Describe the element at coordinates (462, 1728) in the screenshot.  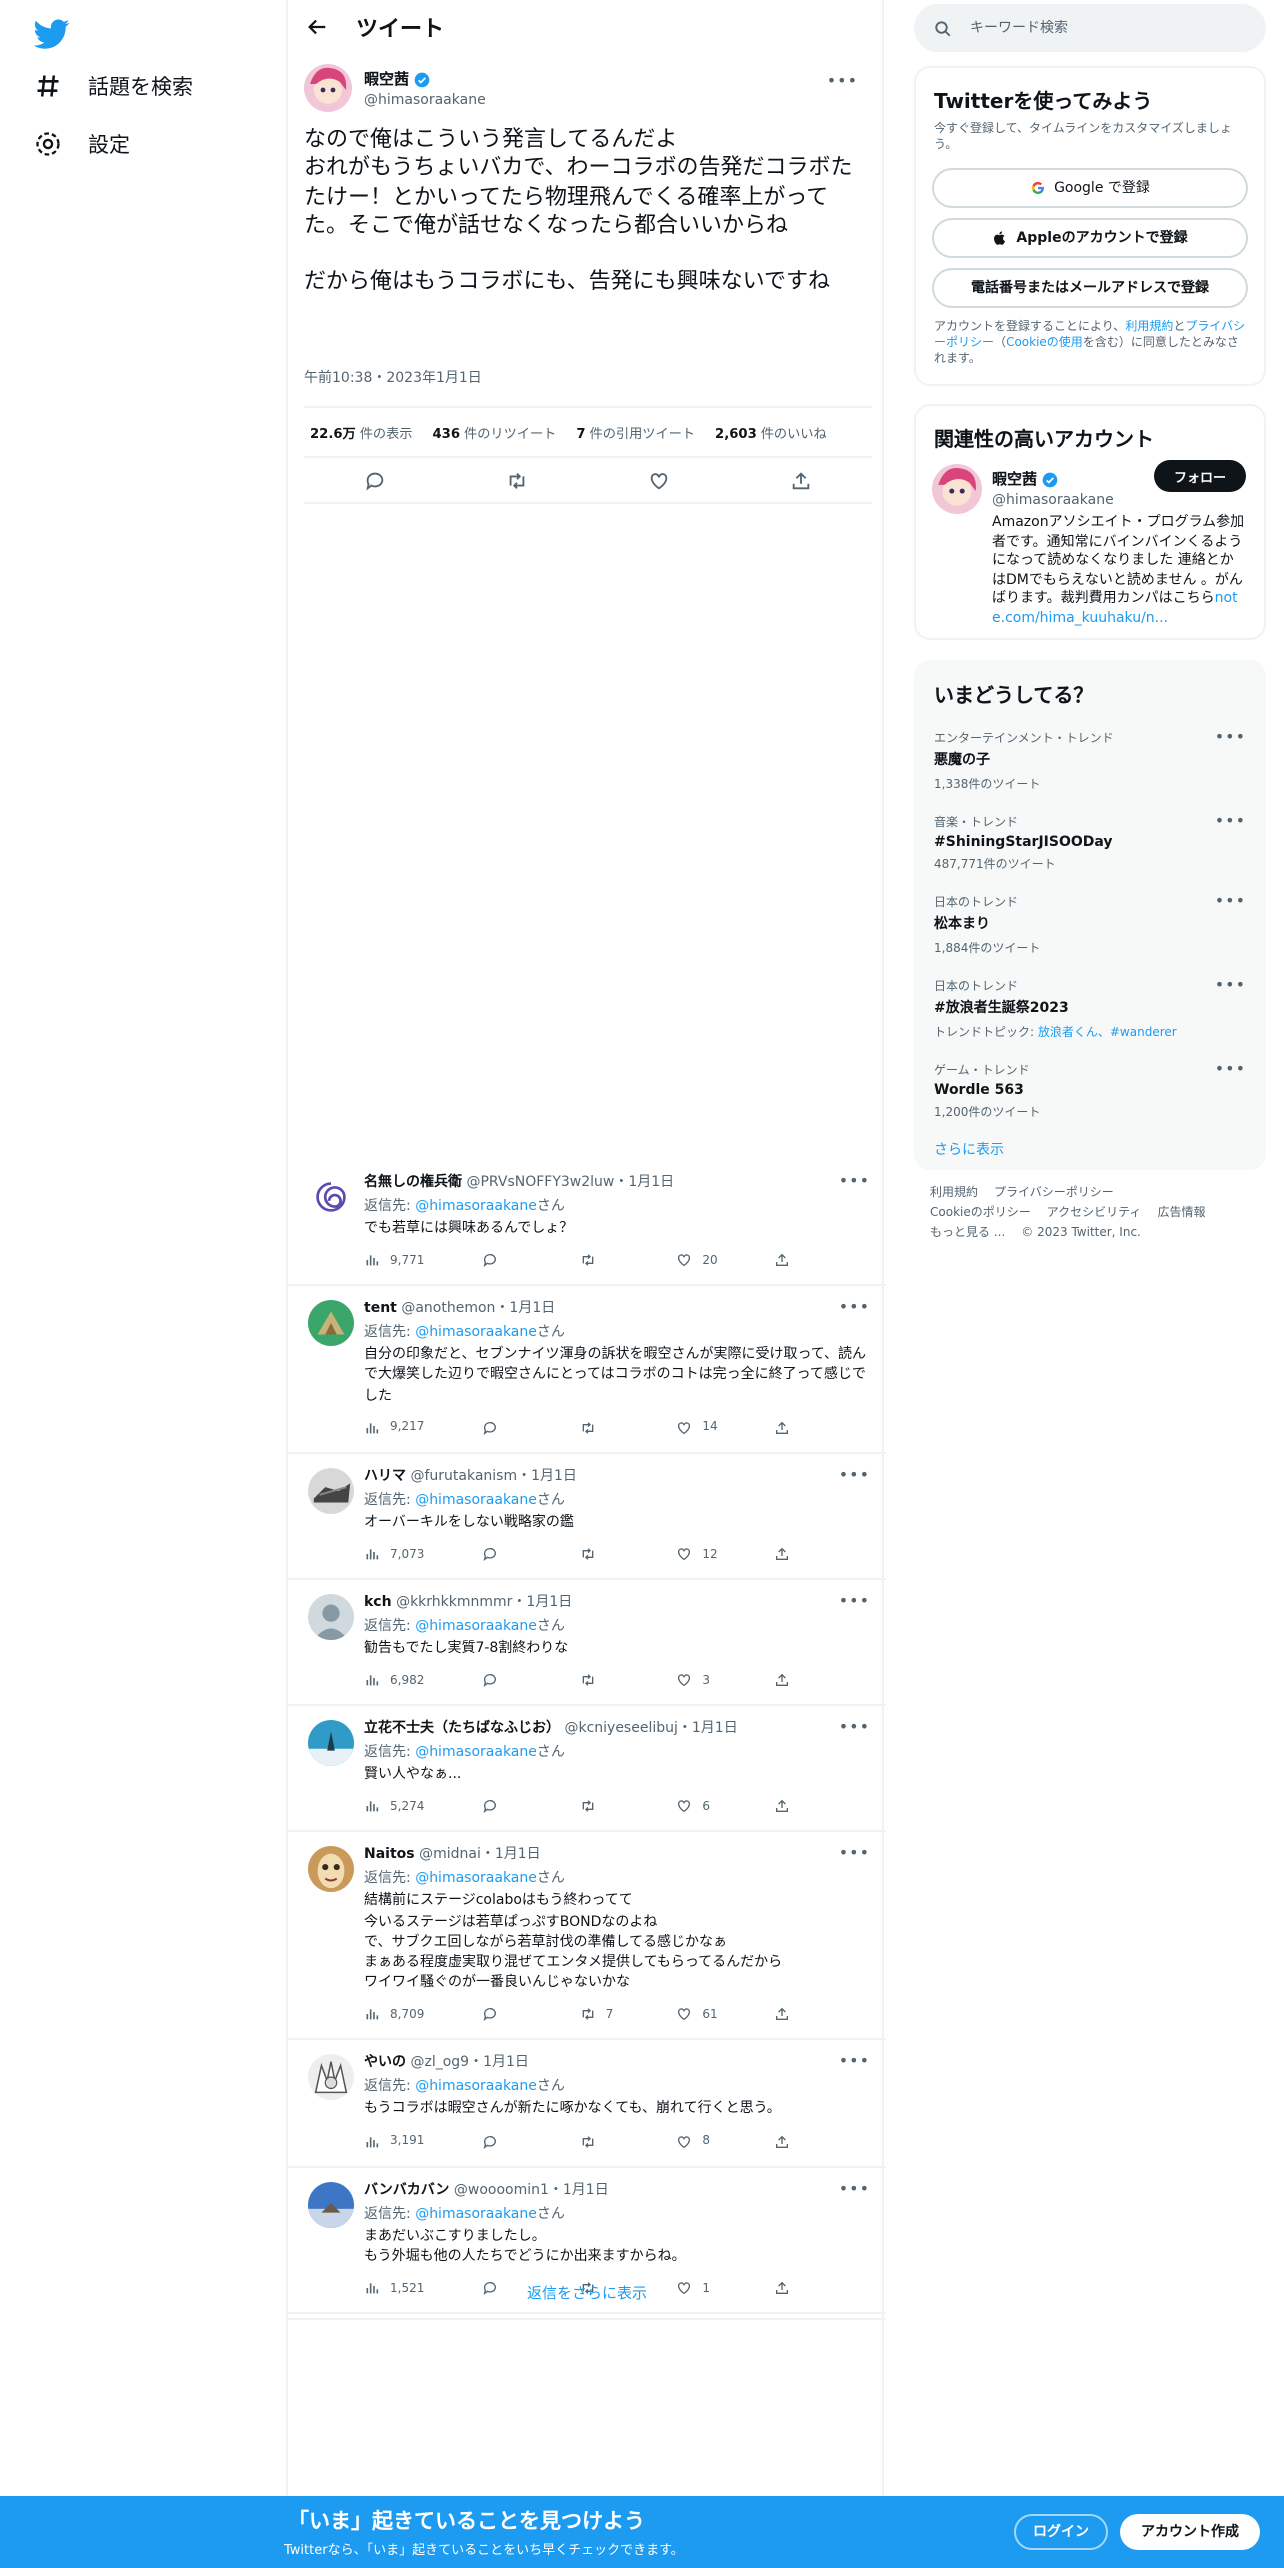
I see `reply-author-name: 立花不士夫（たちばなふじお）` at that location.